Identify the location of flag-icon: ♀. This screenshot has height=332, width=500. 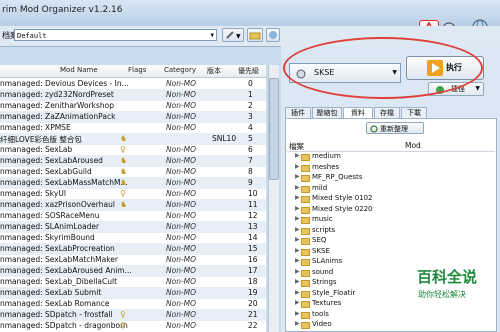
(123, 149).